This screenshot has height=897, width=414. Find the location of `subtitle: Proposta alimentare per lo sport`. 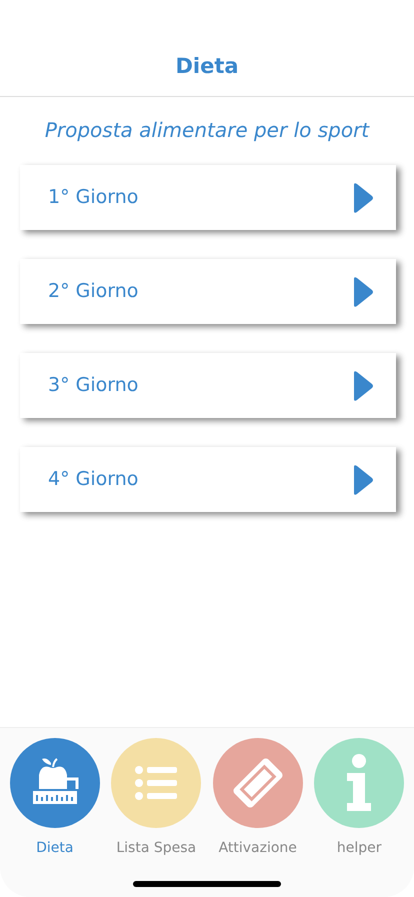

subtitle: Proposta alimentare per lo sport is located at coordinates (207, 130).